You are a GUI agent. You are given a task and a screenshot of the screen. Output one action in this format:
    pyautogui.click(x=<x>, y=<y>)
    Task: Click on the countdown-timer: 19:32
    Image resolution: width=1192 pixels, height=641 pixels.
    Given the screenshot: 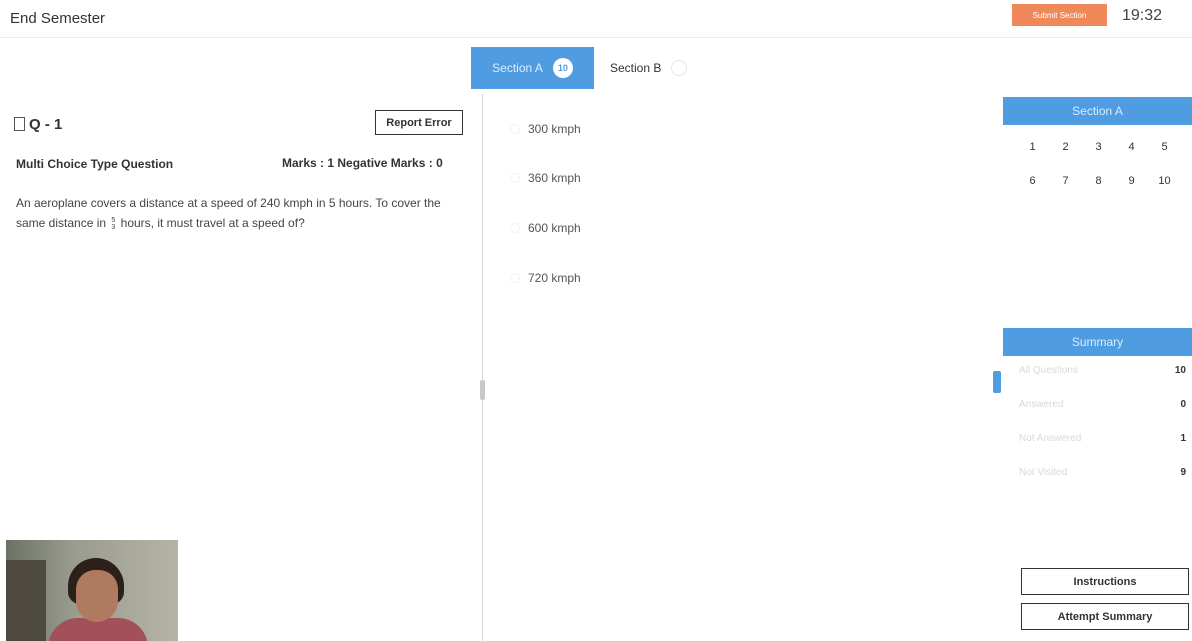 What is the action you would take?
    pyautogui.click(x=1142, y=15)
    